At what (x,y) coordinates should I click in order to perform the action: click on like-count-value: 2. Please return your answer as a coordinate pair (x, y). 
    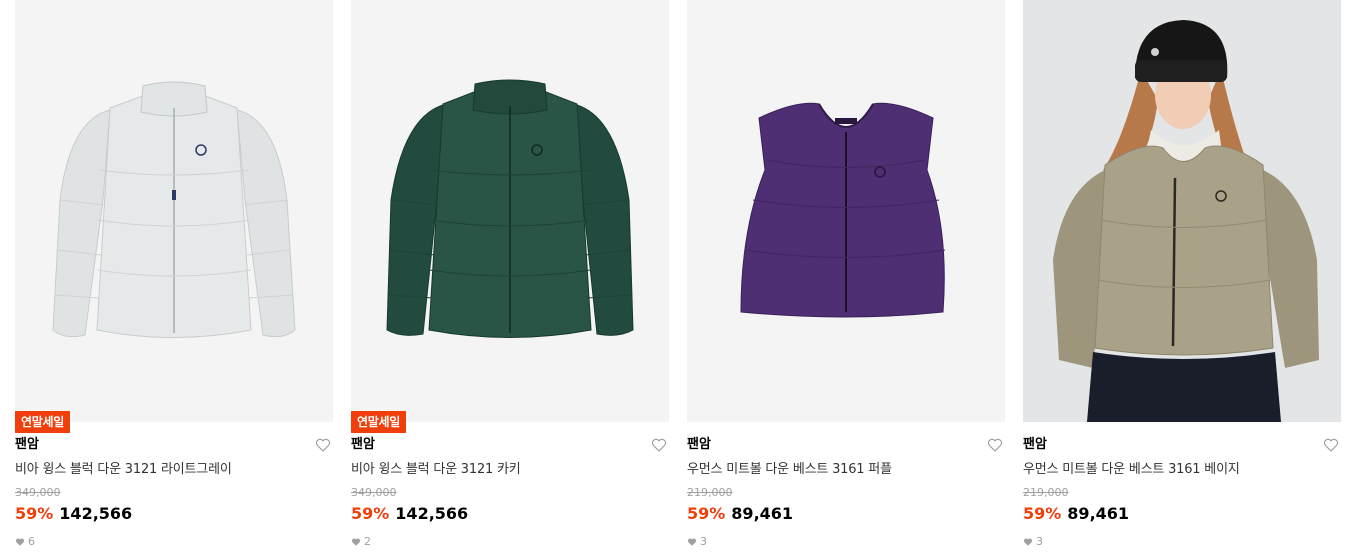
    Looking at the image, I should click on (367, 541).